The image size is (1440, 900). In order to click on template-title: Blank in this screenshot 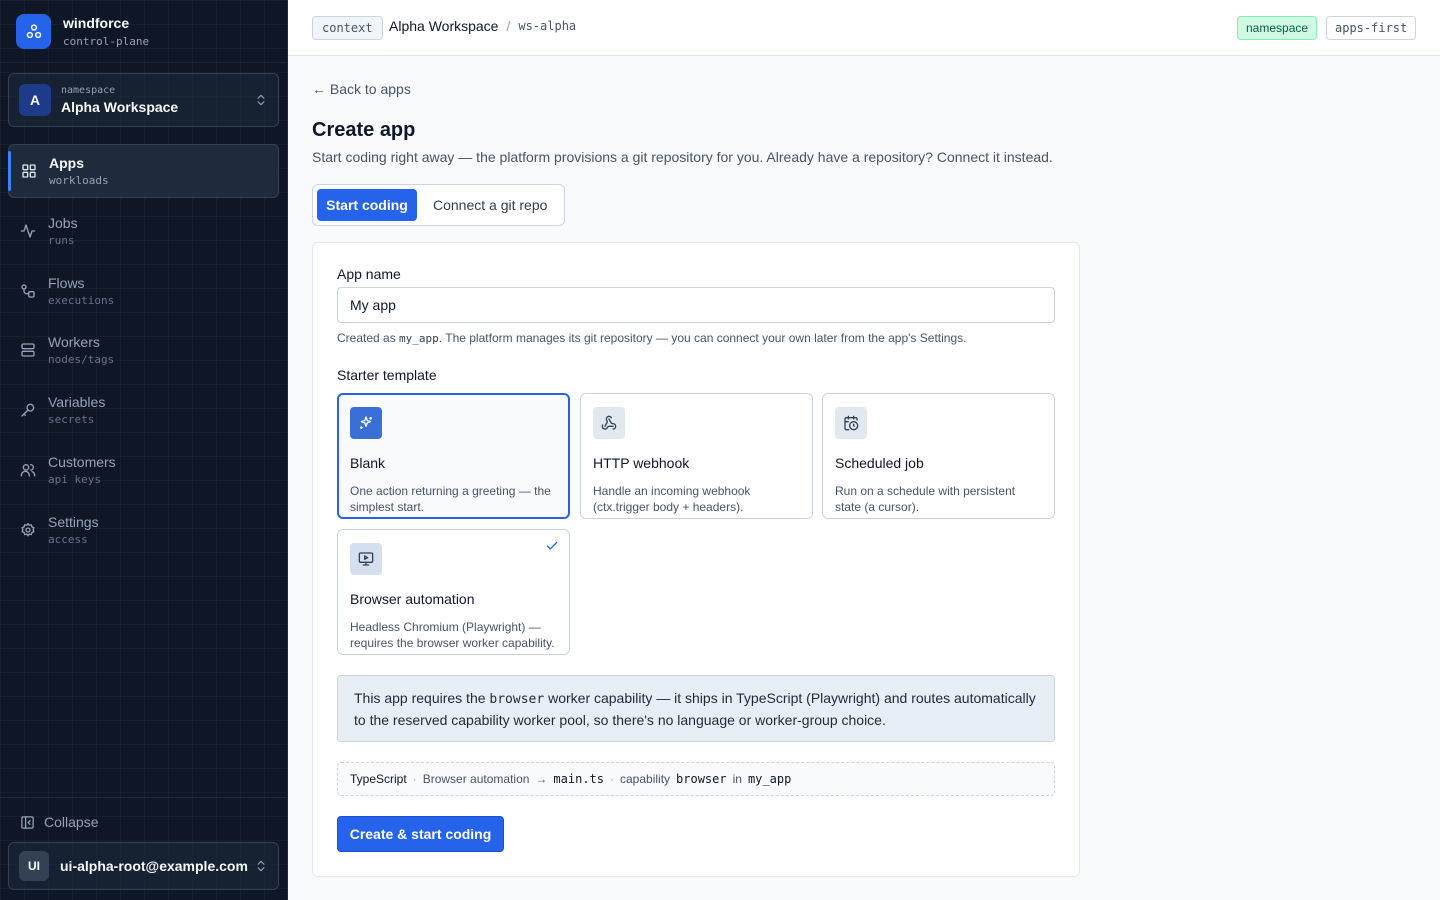, I will do `click(368, 463)`.